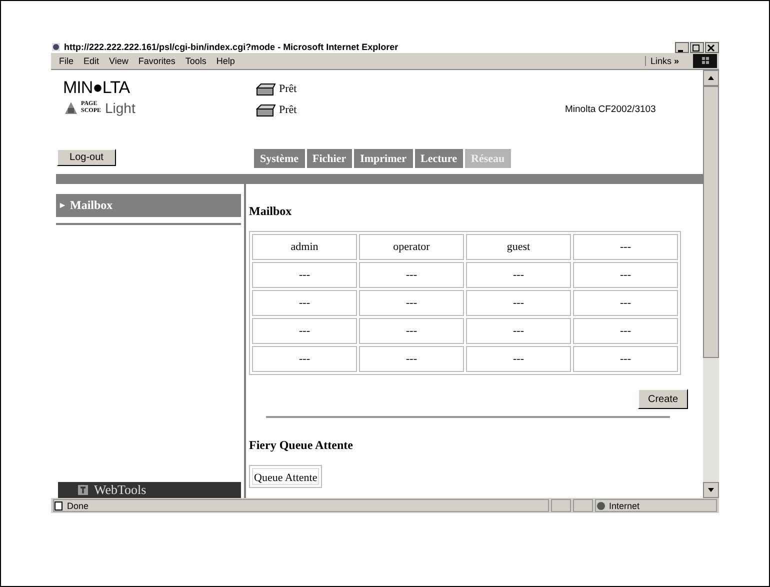  What do you see at coordinates (157, 61) in the screenshot?
I see `menu-item: Favorites` at bounding box center [157, 61].